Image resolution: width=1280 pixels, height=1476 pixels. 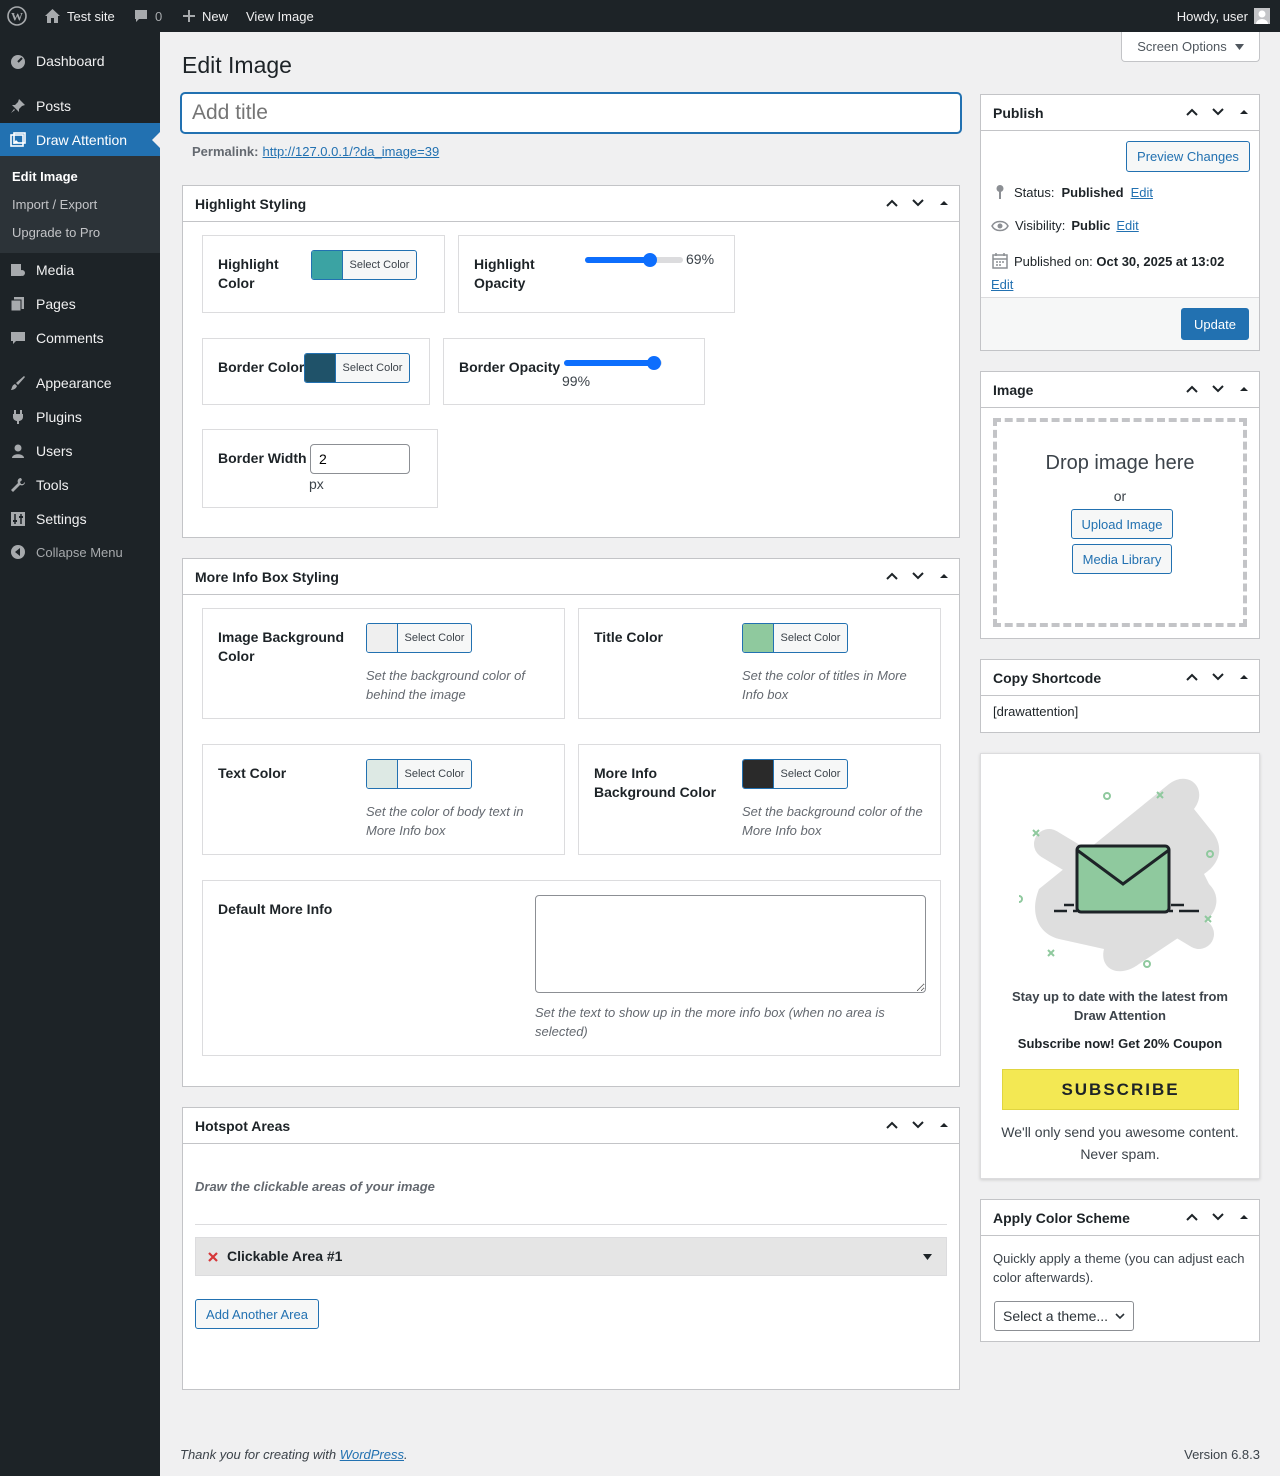 I want to click on visibility-edit-link: Edit, so click(x=1127, y=225).